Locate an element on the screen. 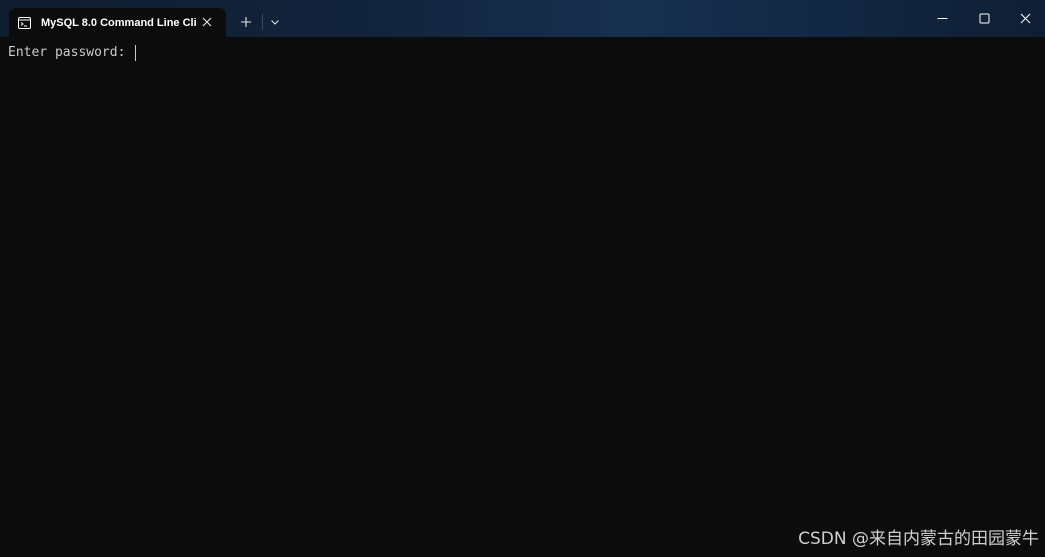 The height and width of the screenshot is (557, 1045). profile-dropdown-button is located at coordinates (275, 22).